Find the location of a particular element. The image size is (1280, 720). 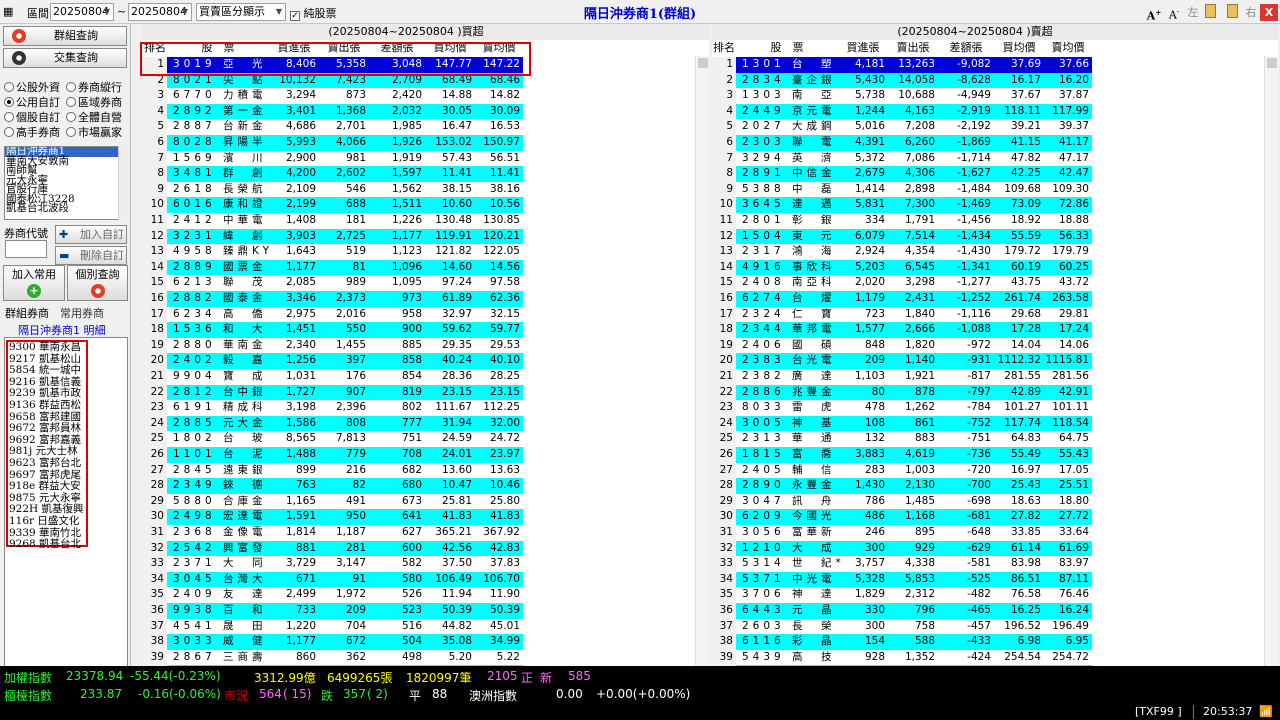

stock-cell: 3047 訊 舟 is located at coordinates (787, 502).